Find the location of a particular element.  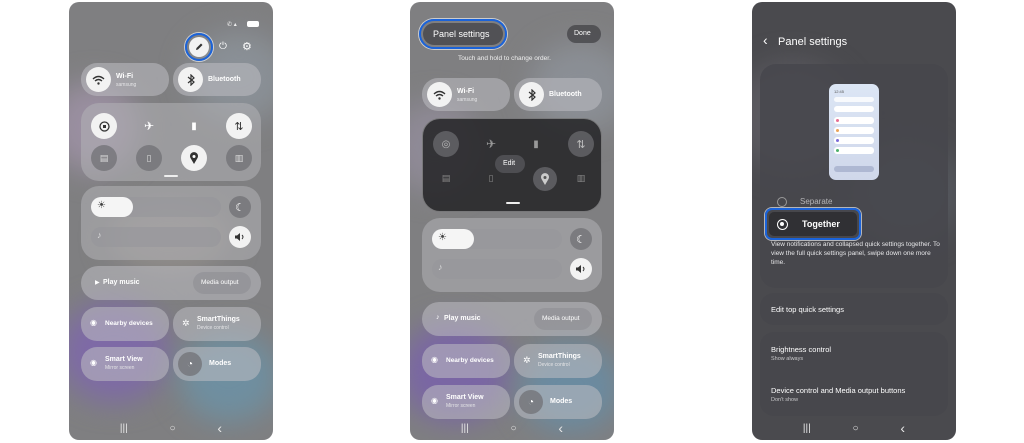

bluetooth-label: Bluetooth is located at coordinates (224, 79).